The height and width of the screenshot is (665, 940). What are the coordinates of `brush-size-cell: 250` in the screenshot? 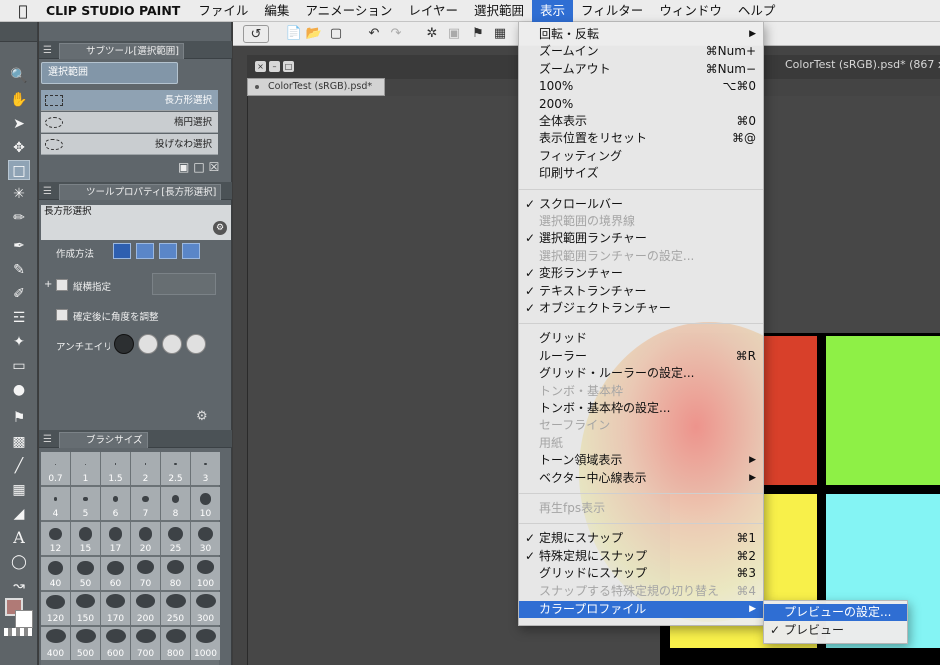 It's located at (175, 608).